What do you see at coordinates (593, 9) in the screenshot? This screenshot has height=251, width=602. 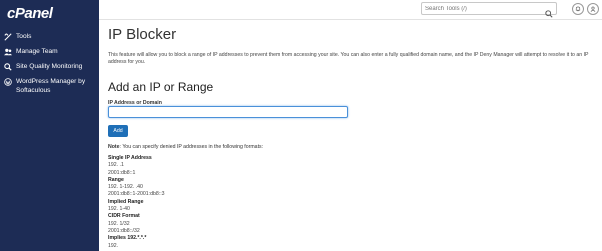 I see `user-icon` at bounding box center [593, 9].